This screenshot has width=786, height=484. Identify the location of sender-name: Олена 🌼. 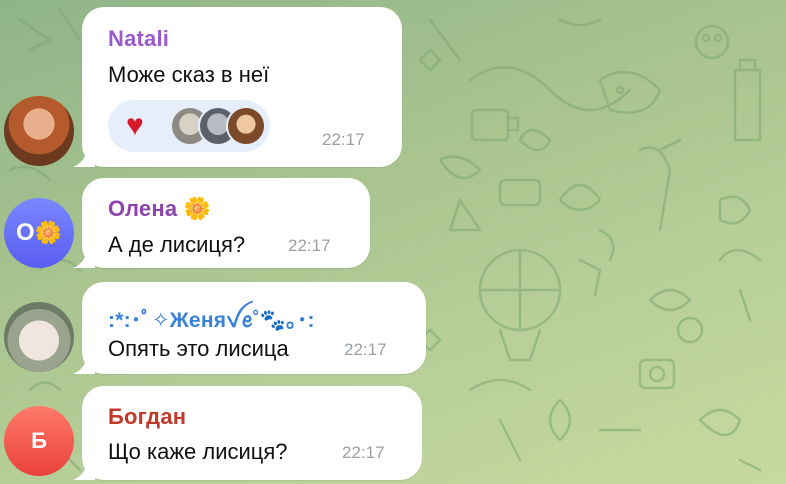
(159, 209).